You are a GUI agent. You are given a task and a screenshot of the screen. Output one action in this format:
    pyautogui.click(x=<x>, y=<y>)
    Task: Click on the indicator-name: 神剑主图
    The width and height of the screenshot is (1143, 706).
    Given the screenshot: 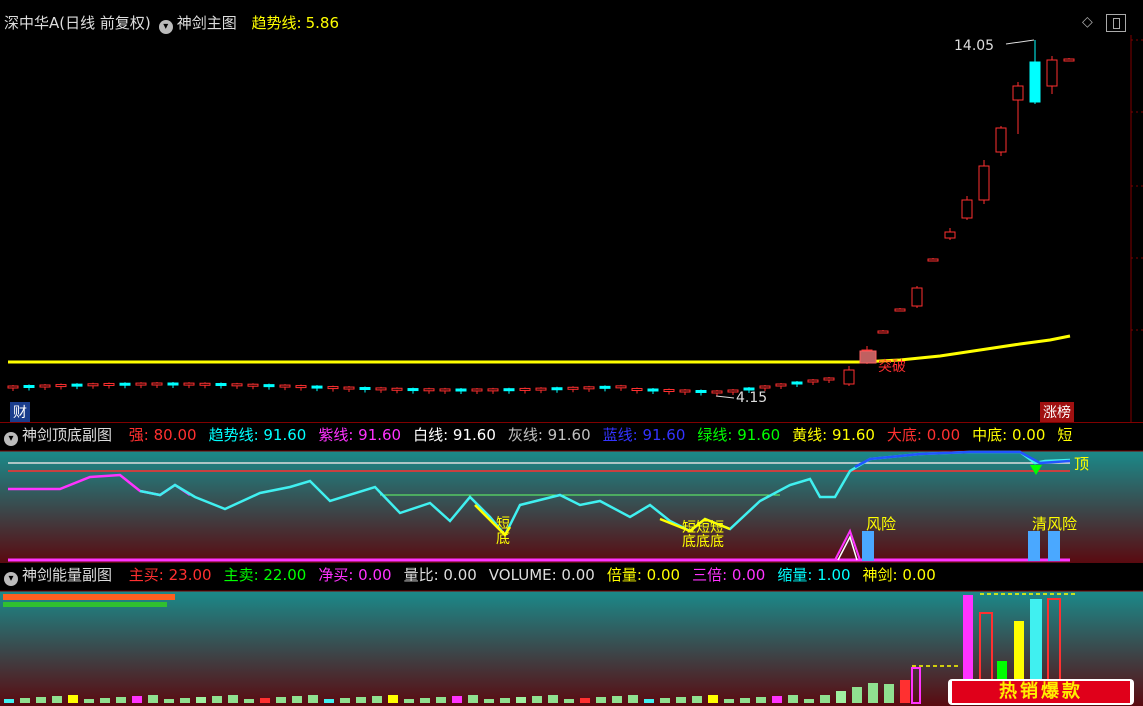 What is the action you would take?
    pyautogui.click(x=207, y=23)
    